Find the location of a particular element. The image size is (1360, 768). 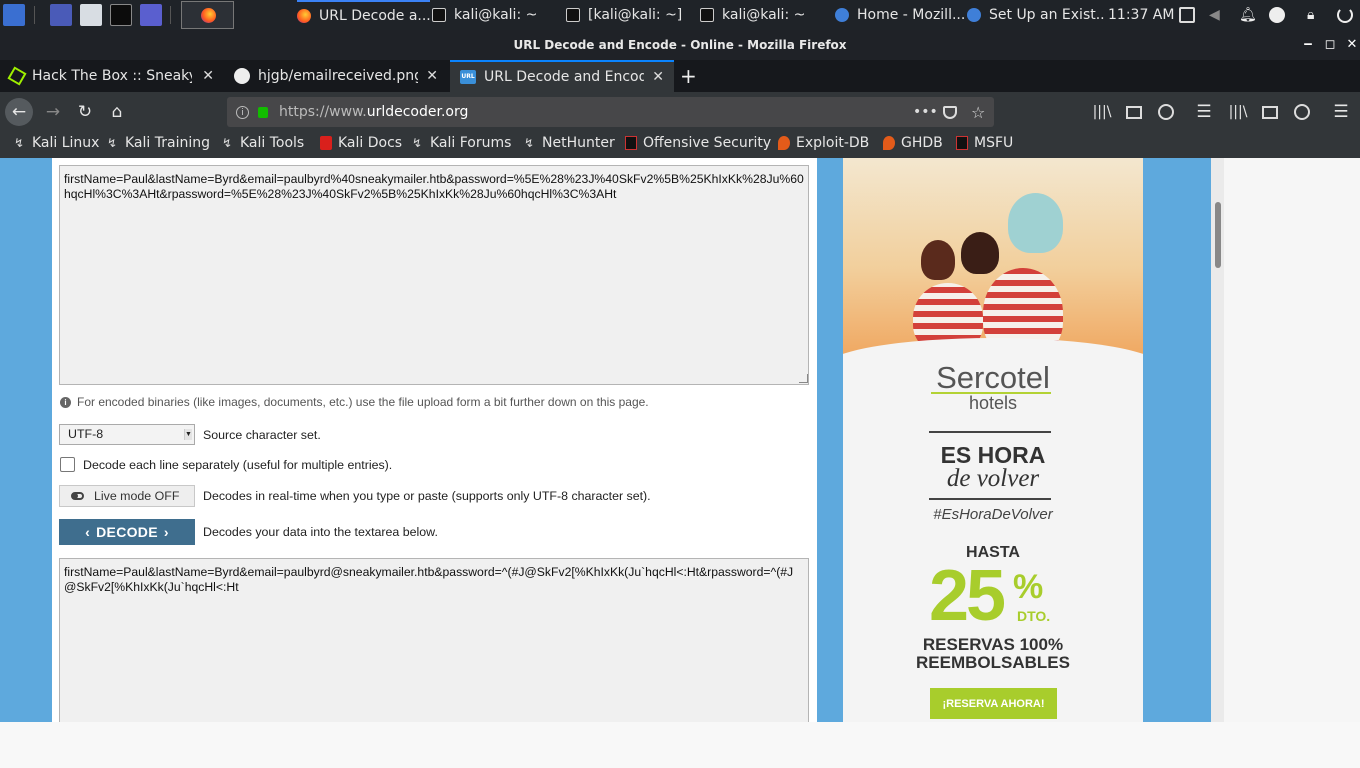

terminal-launcher-icon is located at coordinates (121, 15).